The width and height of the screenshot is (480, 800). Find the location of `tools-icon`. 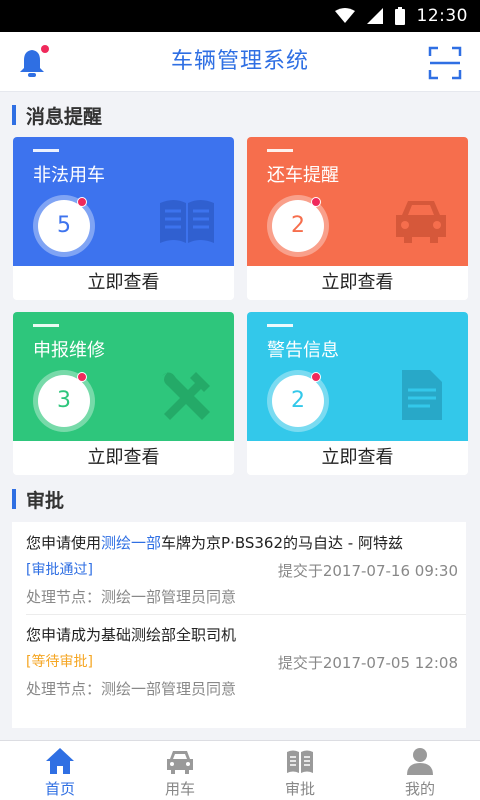

tools-icon is located at coordinates (186, 396).